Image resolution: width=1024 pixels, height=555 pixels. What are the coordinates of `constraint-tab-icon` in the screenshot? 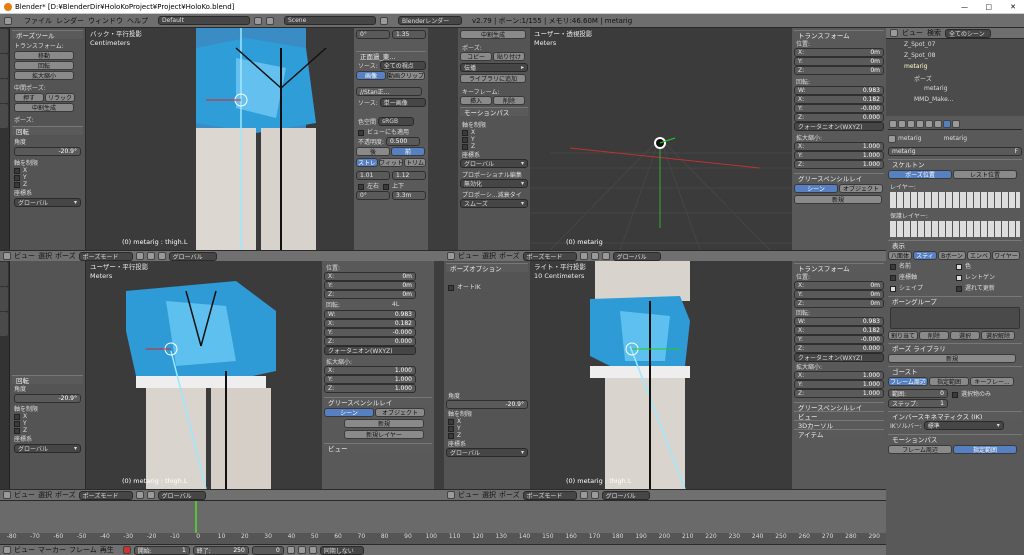 It's located at (938, 123).